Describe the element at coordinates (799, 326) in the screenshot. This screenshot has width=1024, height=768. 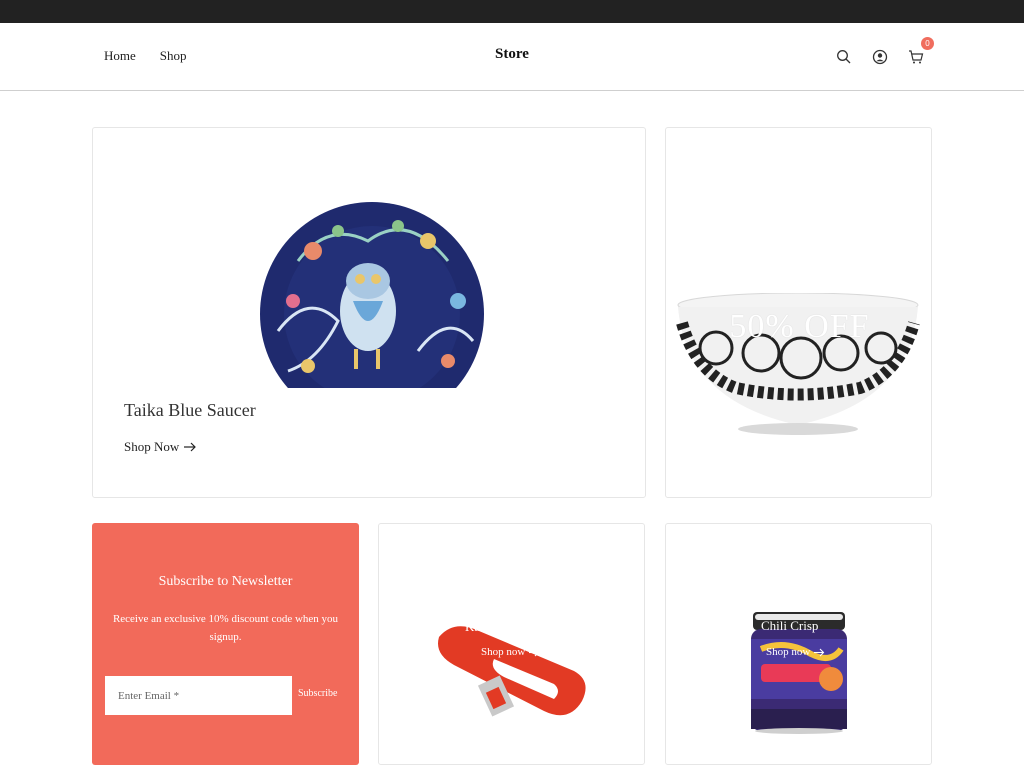
I see `promo-discount-text: 50% OFF` at that location.